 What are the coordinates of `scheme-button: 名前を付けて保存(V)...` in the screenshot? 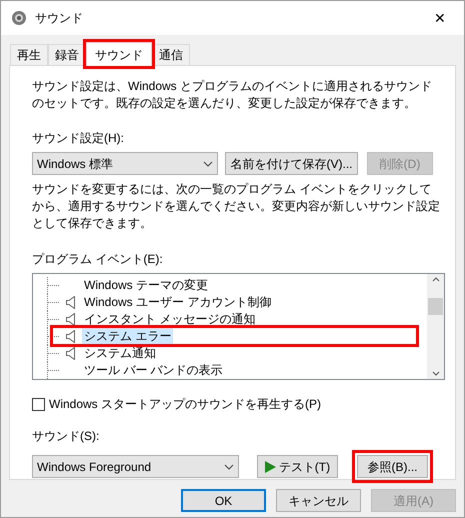 It's located at (291, 163).